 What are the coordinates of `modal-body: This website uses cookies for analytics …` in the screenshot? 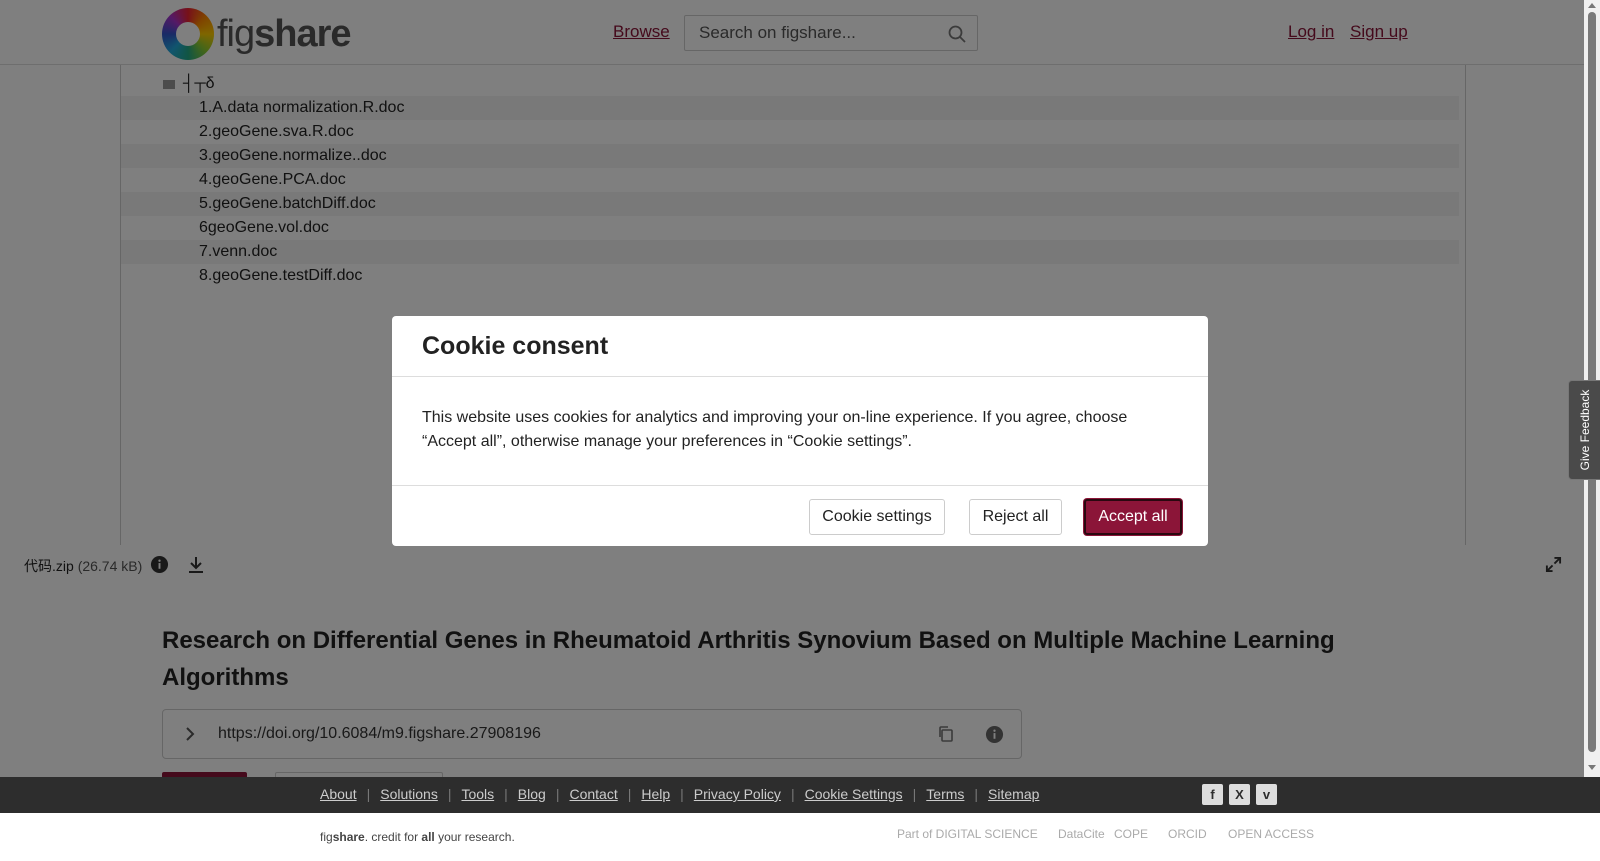 It's located at (775, 429).